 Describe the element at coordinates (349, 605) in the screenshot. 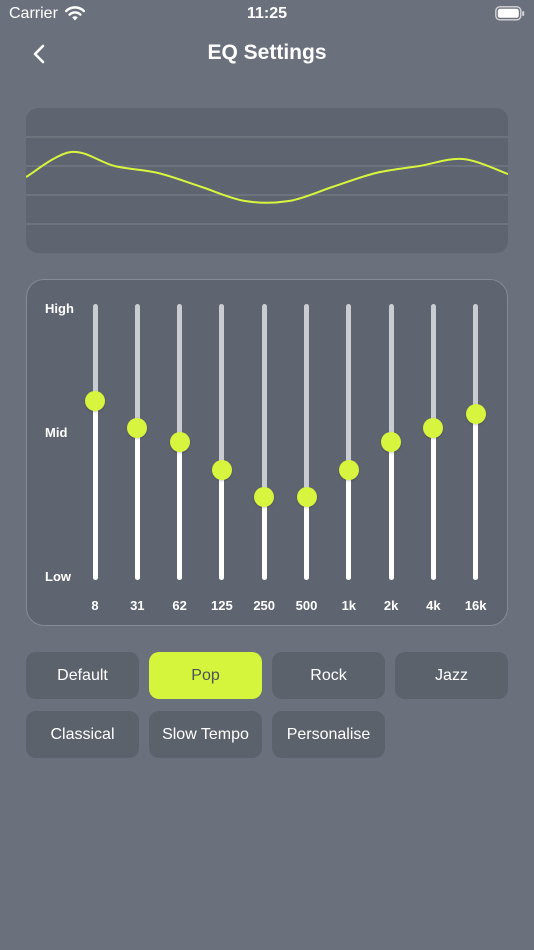

I see `frequency-label: 1k` at that location.